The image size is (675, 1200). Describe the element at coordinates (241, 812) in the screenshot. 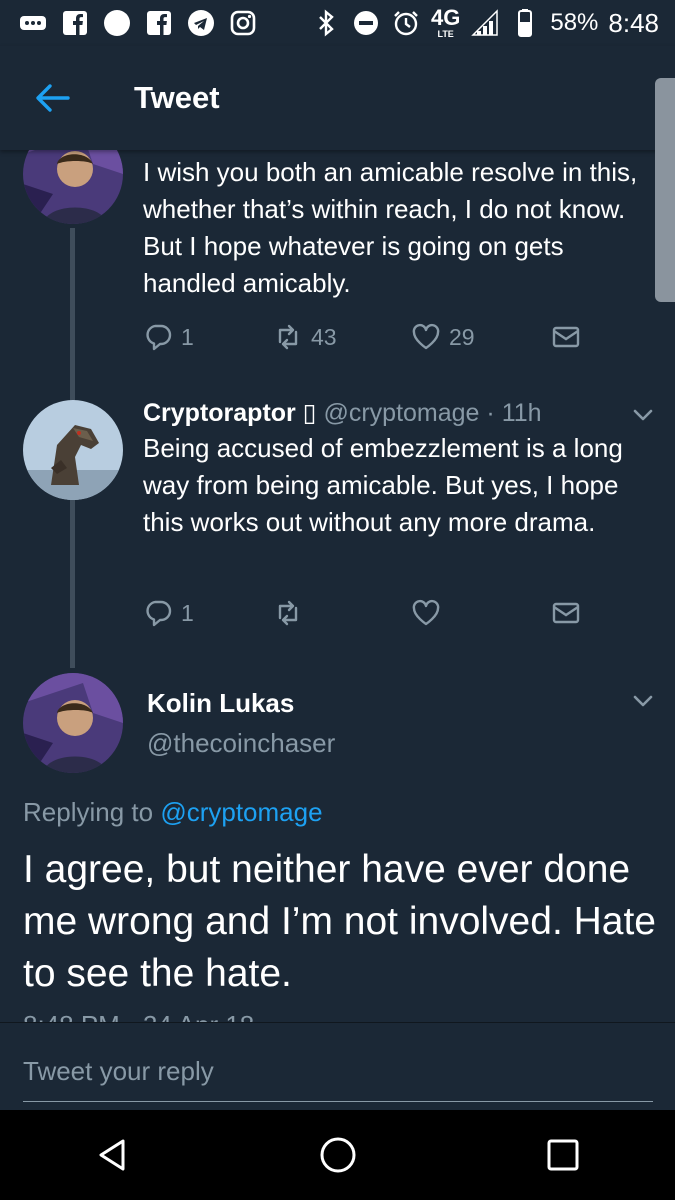

I see `mention-link: @cryptomage` at that location.